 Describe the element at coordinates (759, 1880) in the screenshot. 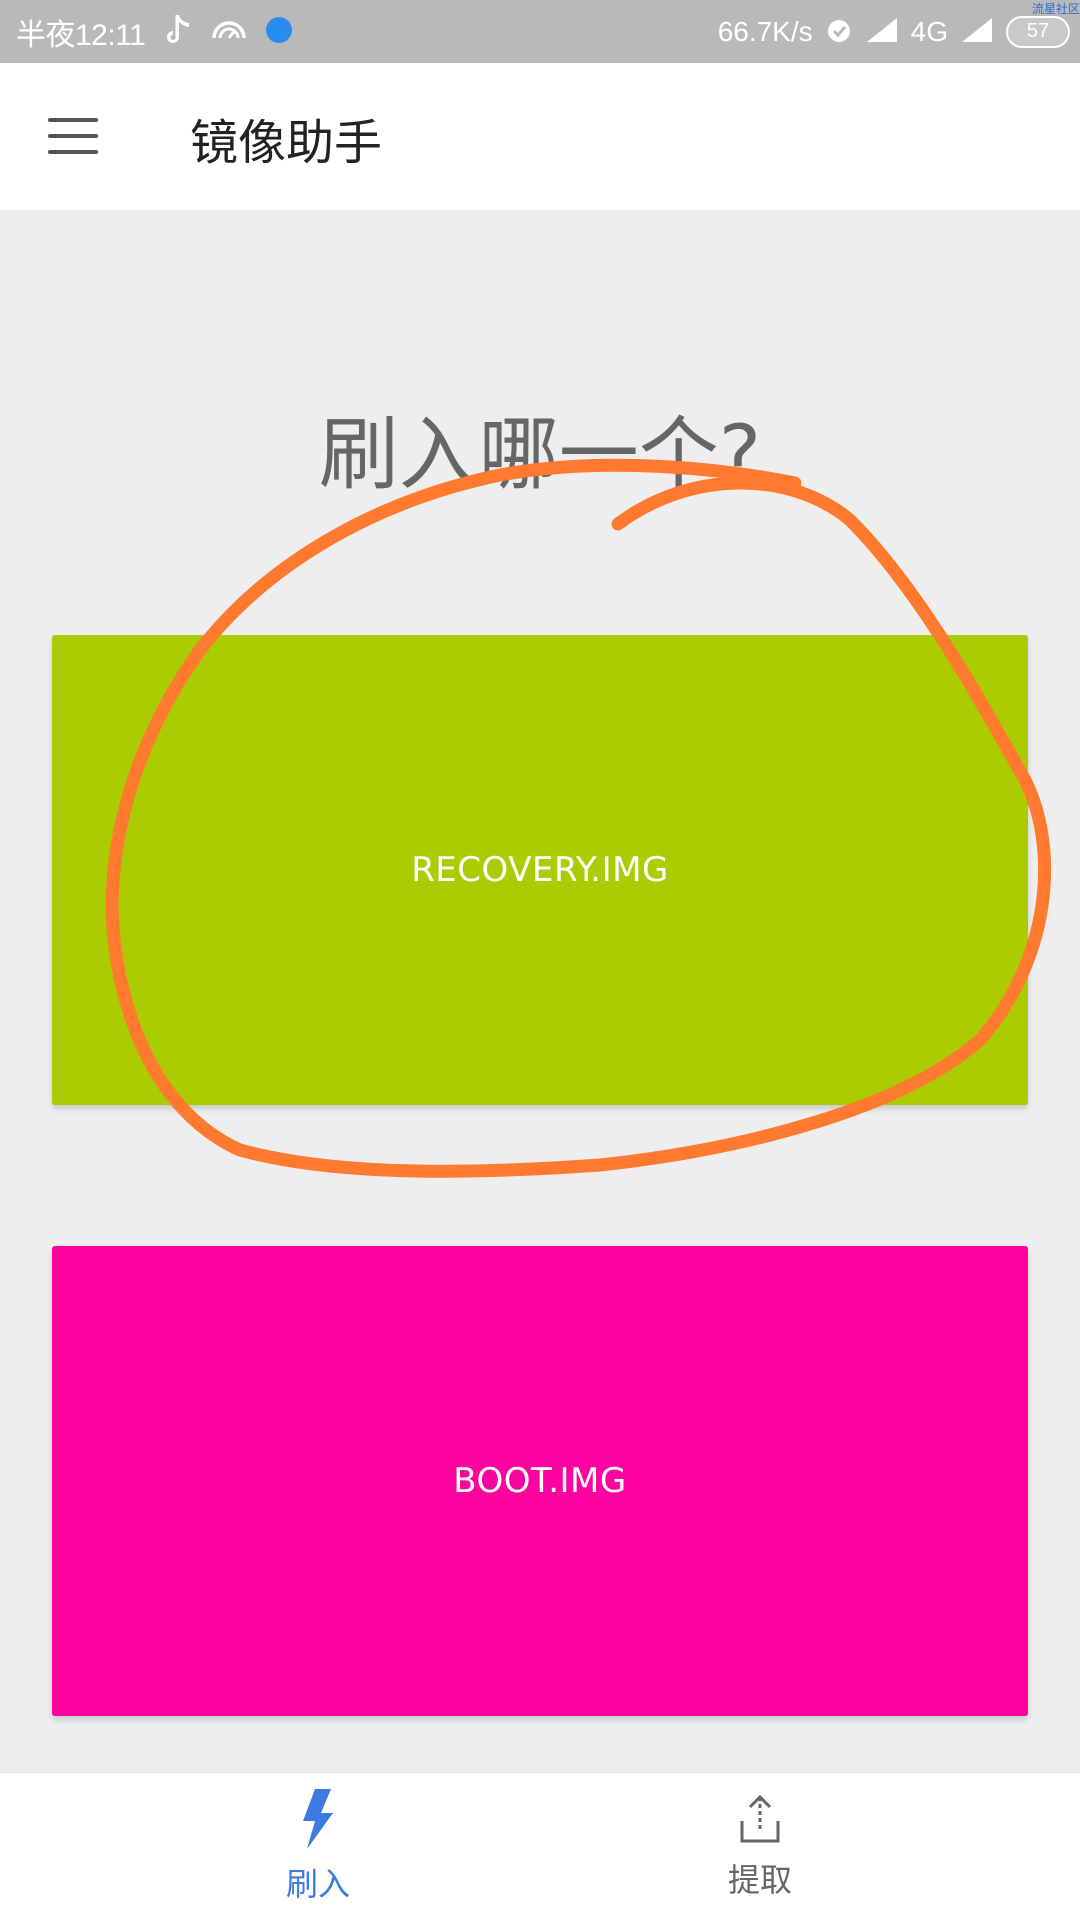

I see `nav-extract-label: 提取` at that location.